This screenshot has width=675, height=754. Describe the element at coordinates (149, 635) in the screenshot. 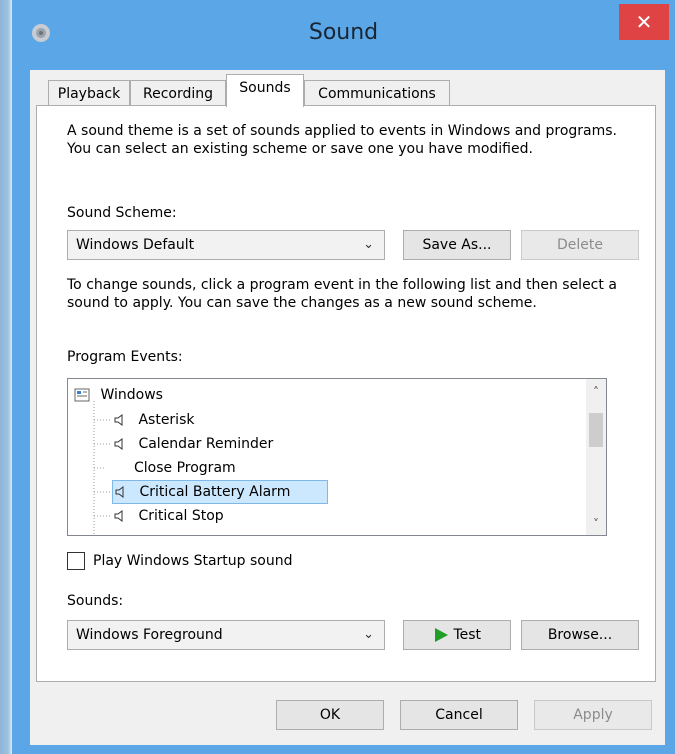

I see `sound-file-value: Windows Foreground` at that location.